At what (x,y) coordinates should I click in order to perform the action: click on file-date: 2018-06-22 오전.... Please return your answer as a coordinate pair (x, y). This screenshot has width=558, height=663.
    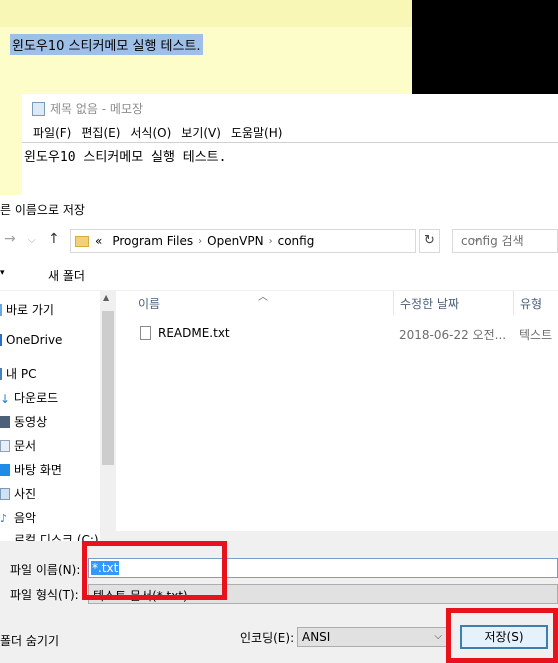
    Looking at the image, I should click on (453, 335).